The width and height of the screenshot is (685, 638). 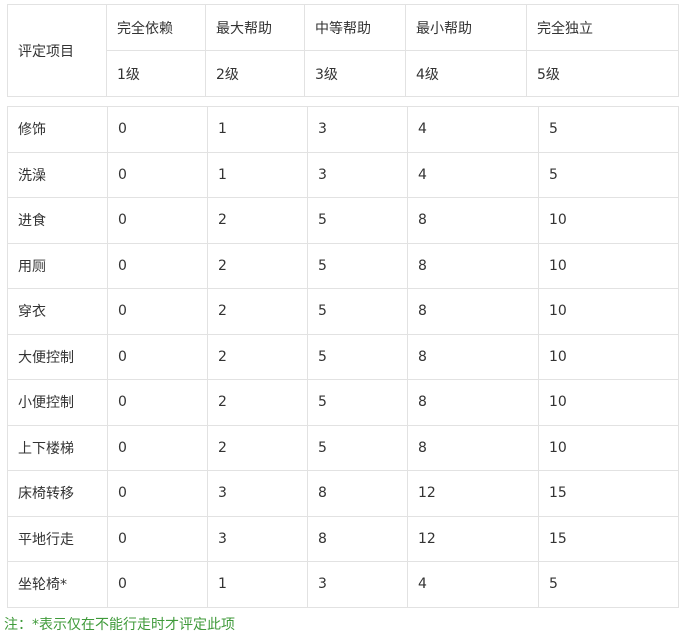 What do you see at coordinates (466, 73) in the screenshot?
I see `header-column-grade: 4级` at bounding box center [466, 73].